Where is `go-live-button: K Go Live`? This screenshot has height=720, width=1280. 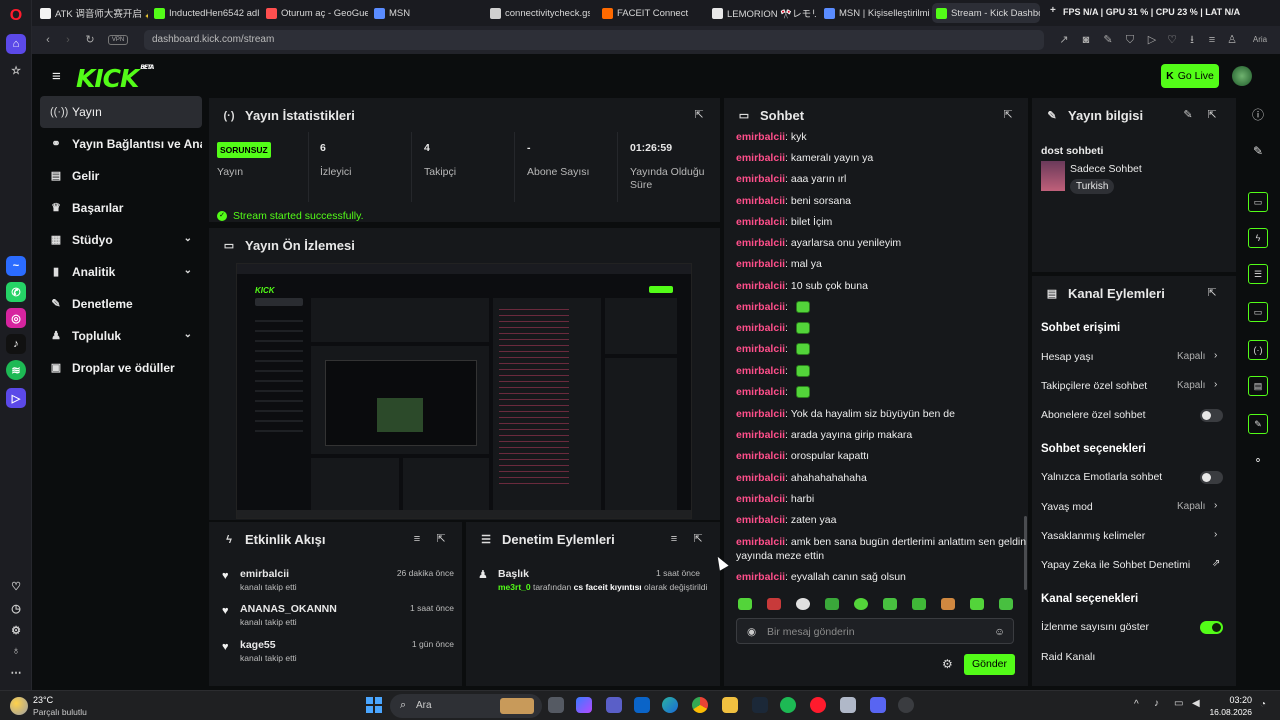 go-live-button: K Go Live is located at coordinates (1190, 76).